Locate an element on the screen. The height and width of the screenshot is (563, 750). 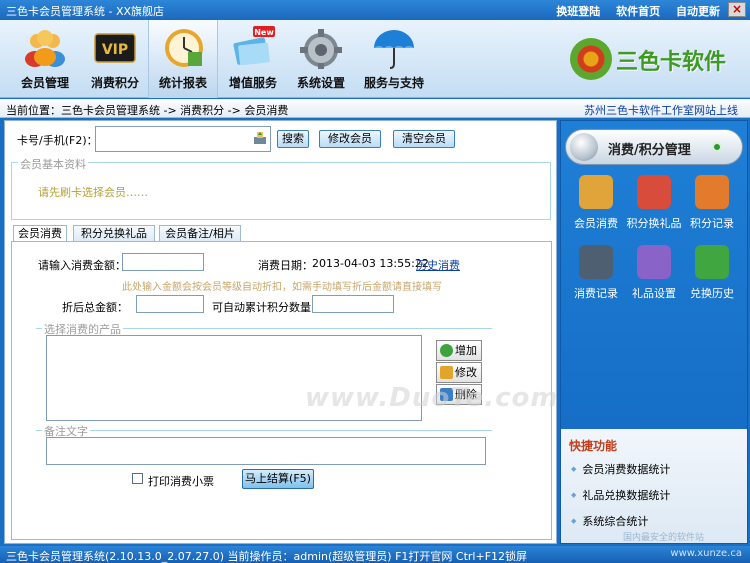
right-gift-settings: 礼品设置 is located at coordinates (654, 276).